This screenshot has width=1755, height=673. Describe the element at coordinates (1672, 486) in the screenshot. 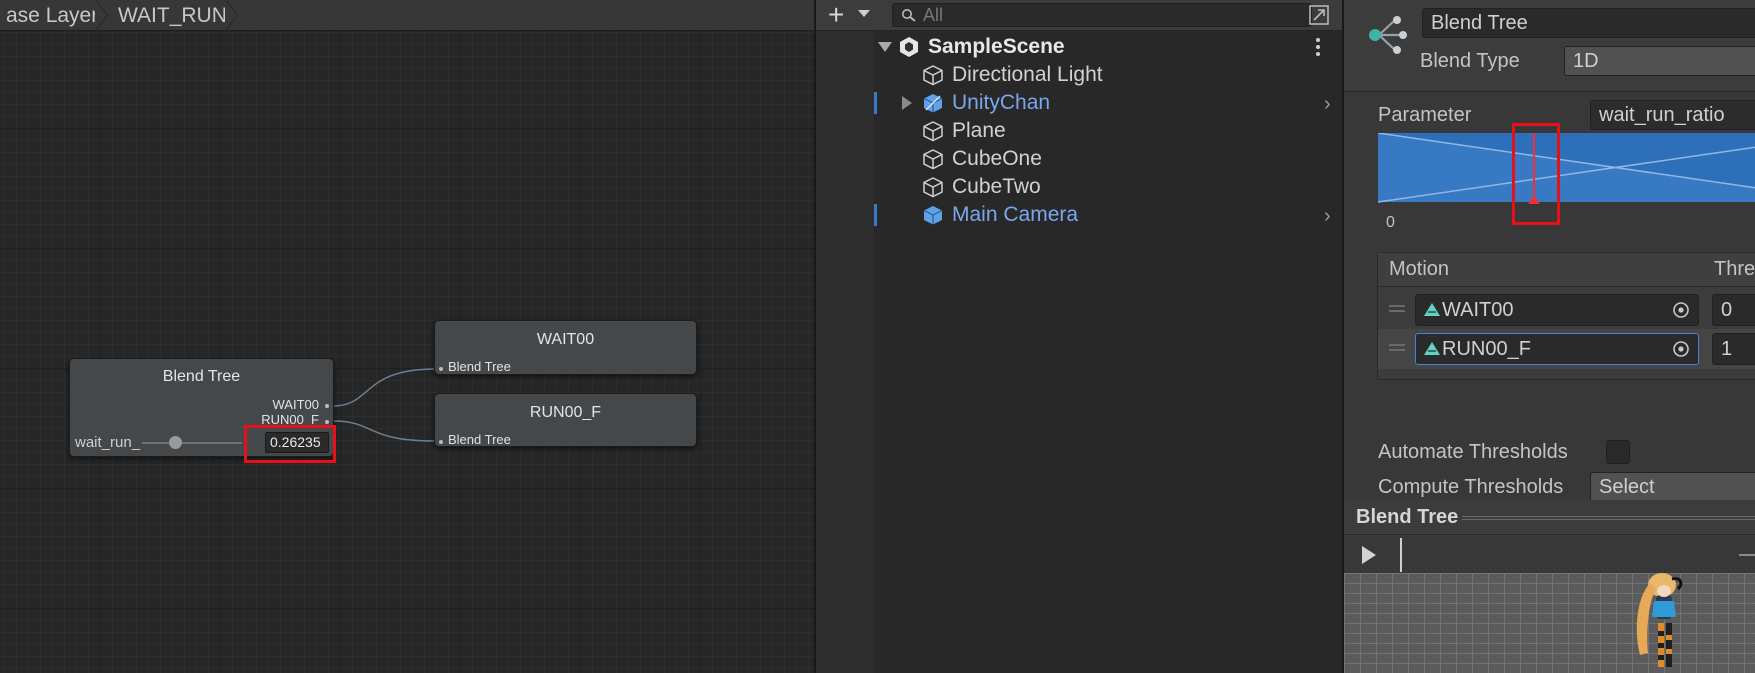

I see `compute-thresholds-dropdown: Select` at that location.